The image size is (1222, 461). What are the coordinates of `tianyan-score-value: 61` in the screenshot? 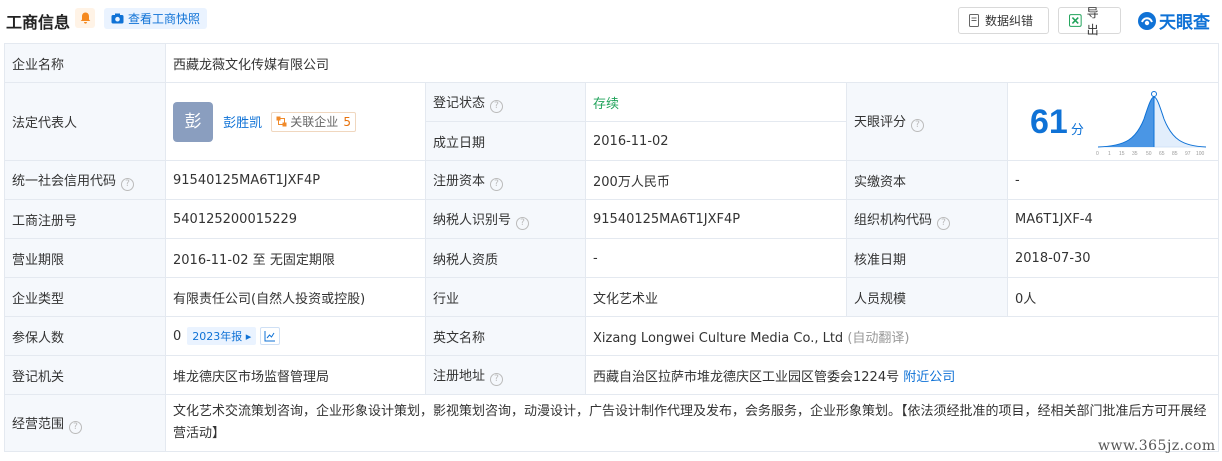 It's located at (1049, 122).